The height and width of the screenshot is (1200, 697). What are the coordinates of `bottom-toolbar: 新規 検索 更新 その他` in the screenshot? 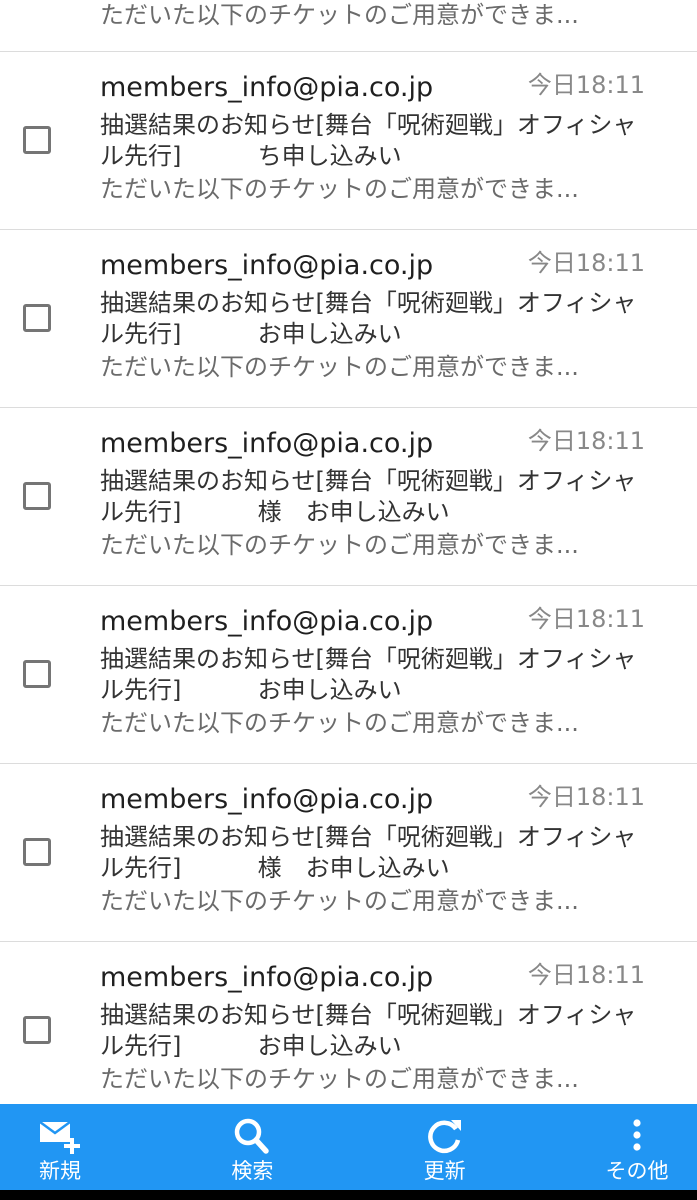 It's located at (348, 1147).